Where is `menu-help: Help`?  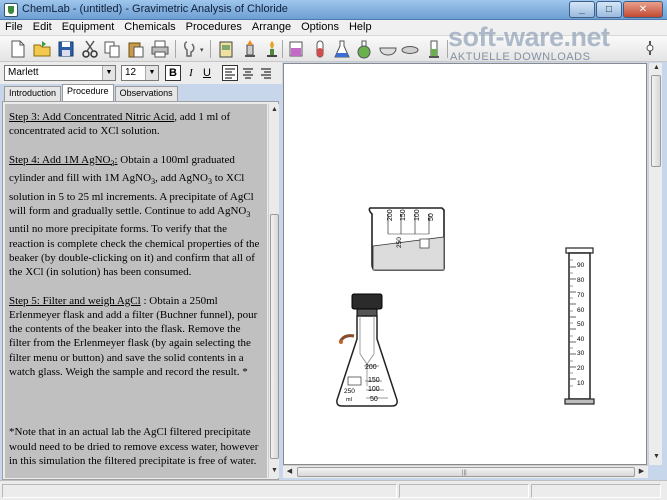 menu-help: Help is located at coordinates (360, 28).